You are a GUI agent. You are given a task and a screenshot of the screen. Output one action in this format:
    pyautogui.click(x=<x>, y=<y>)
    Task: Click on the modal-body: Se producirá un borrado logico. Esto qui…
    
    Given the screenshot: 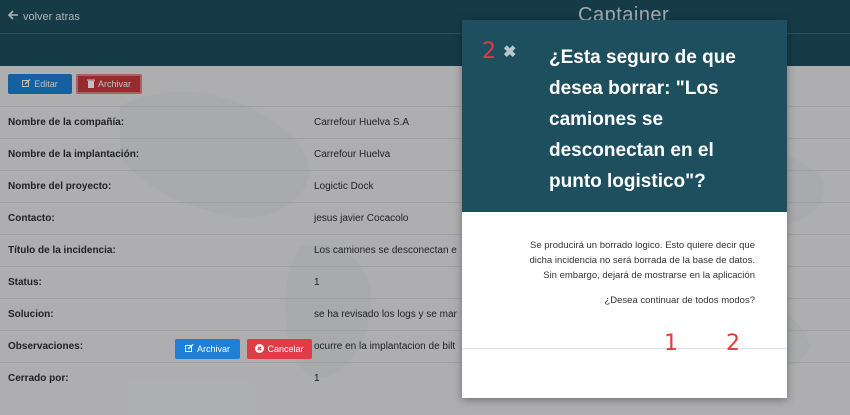 What is the action you would take?
    pyautogui.click(x=624, y=280)
    